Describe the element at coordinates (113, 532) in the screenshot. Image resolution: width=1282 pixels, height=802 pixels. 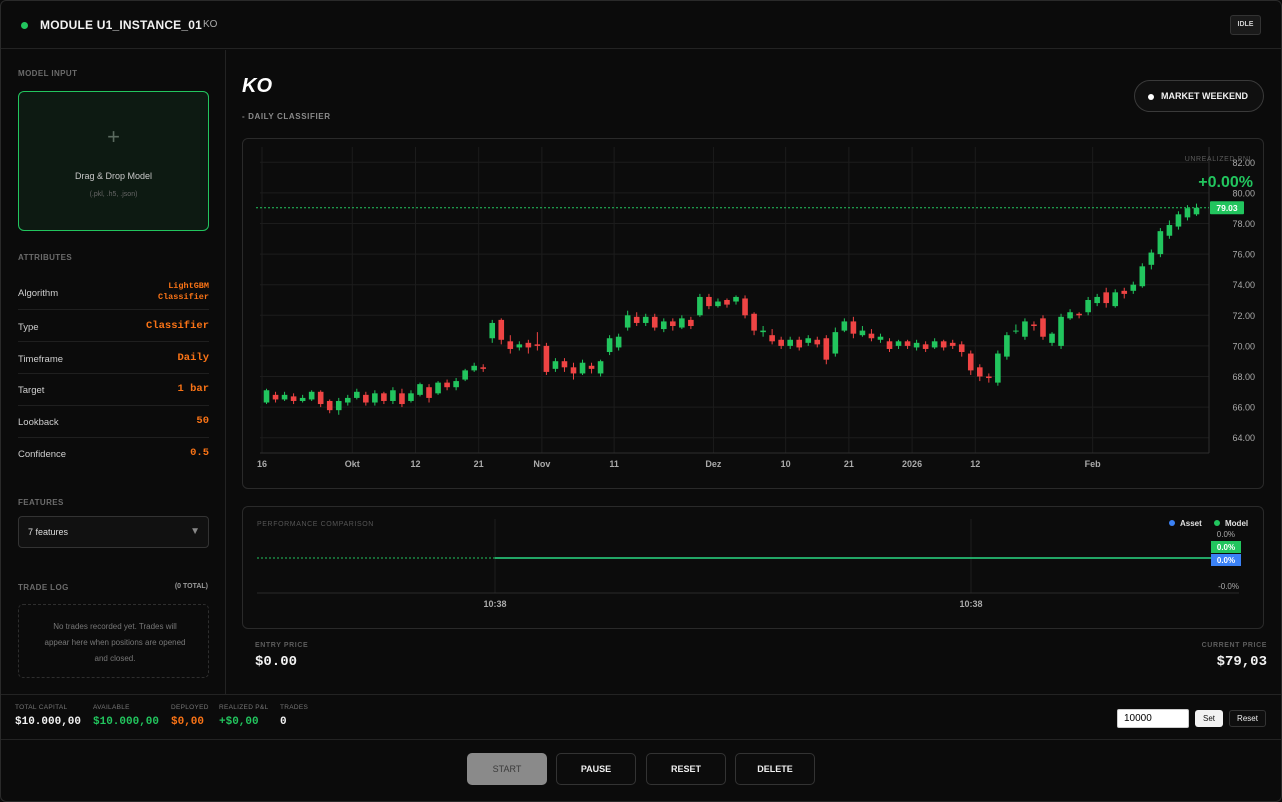
I see `features-select: 7 features ▼` at that location.